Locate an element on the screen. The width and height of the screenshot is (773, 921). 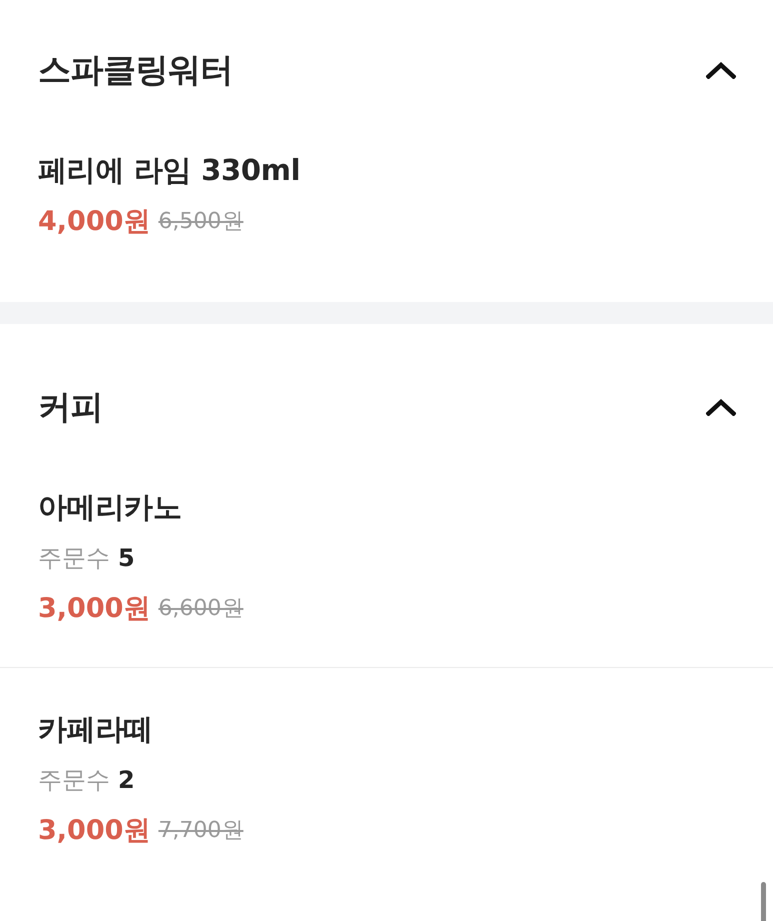
category-title: 커피 is located at coordinates (70, 407).